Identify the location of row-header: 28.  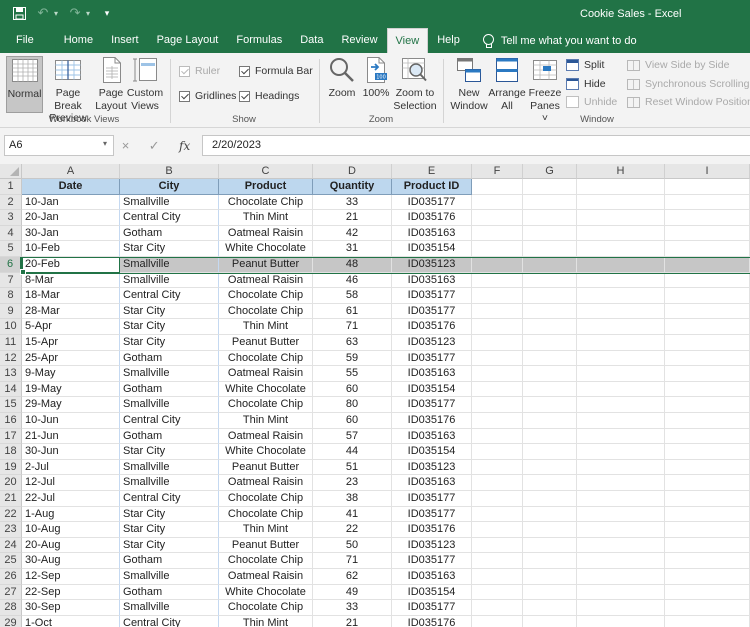
(11, 608).